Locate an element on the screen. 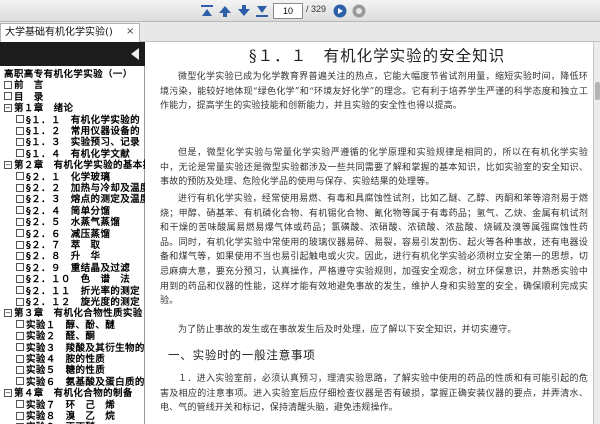 This screenshot has height=424, width=600. sidebar-item: 实验３ 羧酸及其衍生物的 is located at coordinates (80, 348).